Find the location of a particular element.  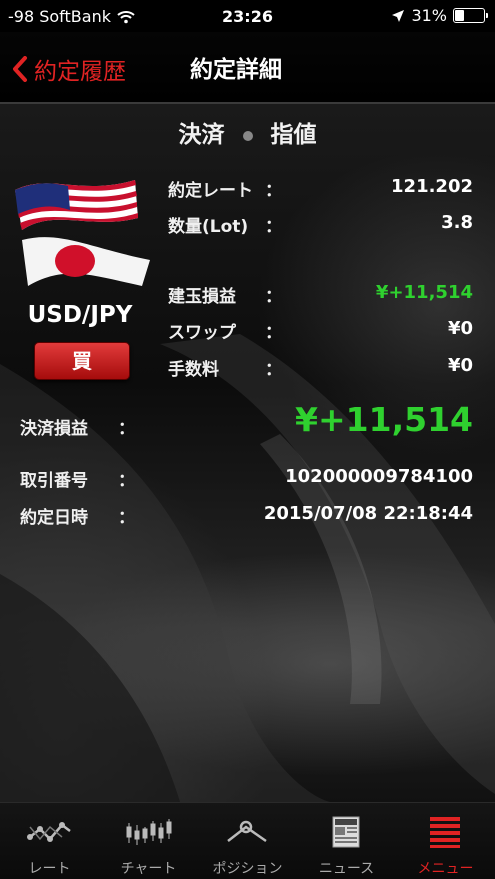

tab-menu-label: メニュー is located at coordinates (445, 869).